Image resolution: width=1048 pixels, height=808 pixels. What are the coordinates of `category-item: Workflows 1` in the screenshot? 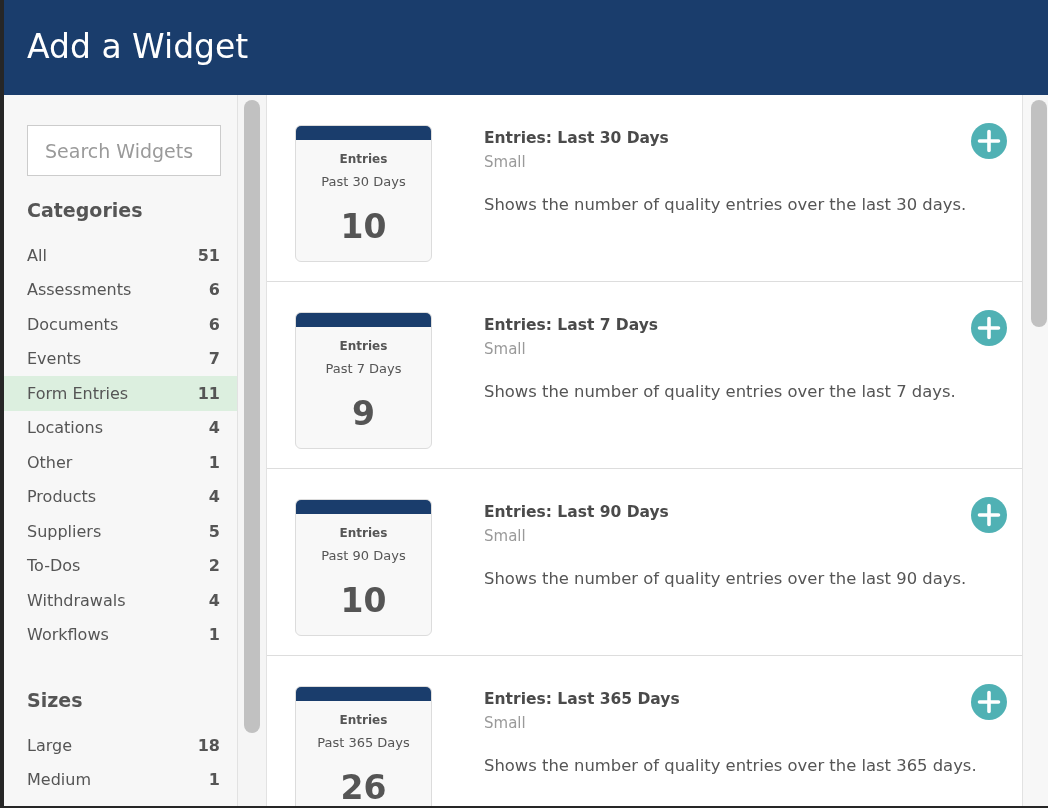 It's located at (120, 634).